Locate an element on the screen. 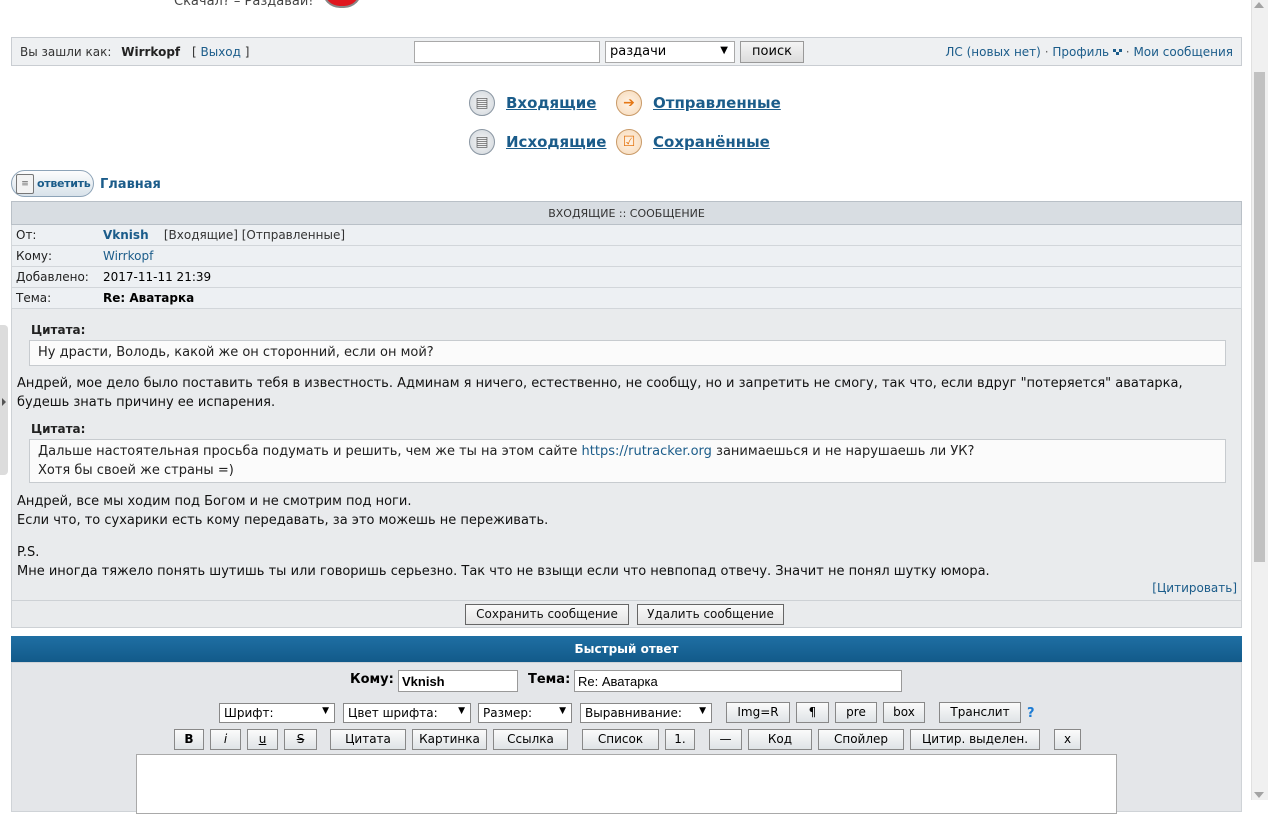  qr-to-label: Кому: is located at coordinates (372, 679).